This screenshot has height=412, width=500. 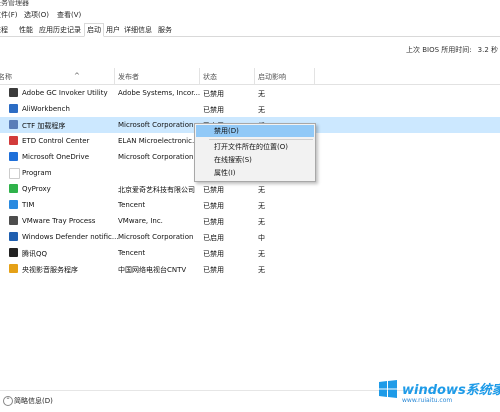 What do you see at coordinates (65, 93) in the screenshot?
I see `row-name: Adobe GC Invoker Utility` at bounding box center [65, 93].